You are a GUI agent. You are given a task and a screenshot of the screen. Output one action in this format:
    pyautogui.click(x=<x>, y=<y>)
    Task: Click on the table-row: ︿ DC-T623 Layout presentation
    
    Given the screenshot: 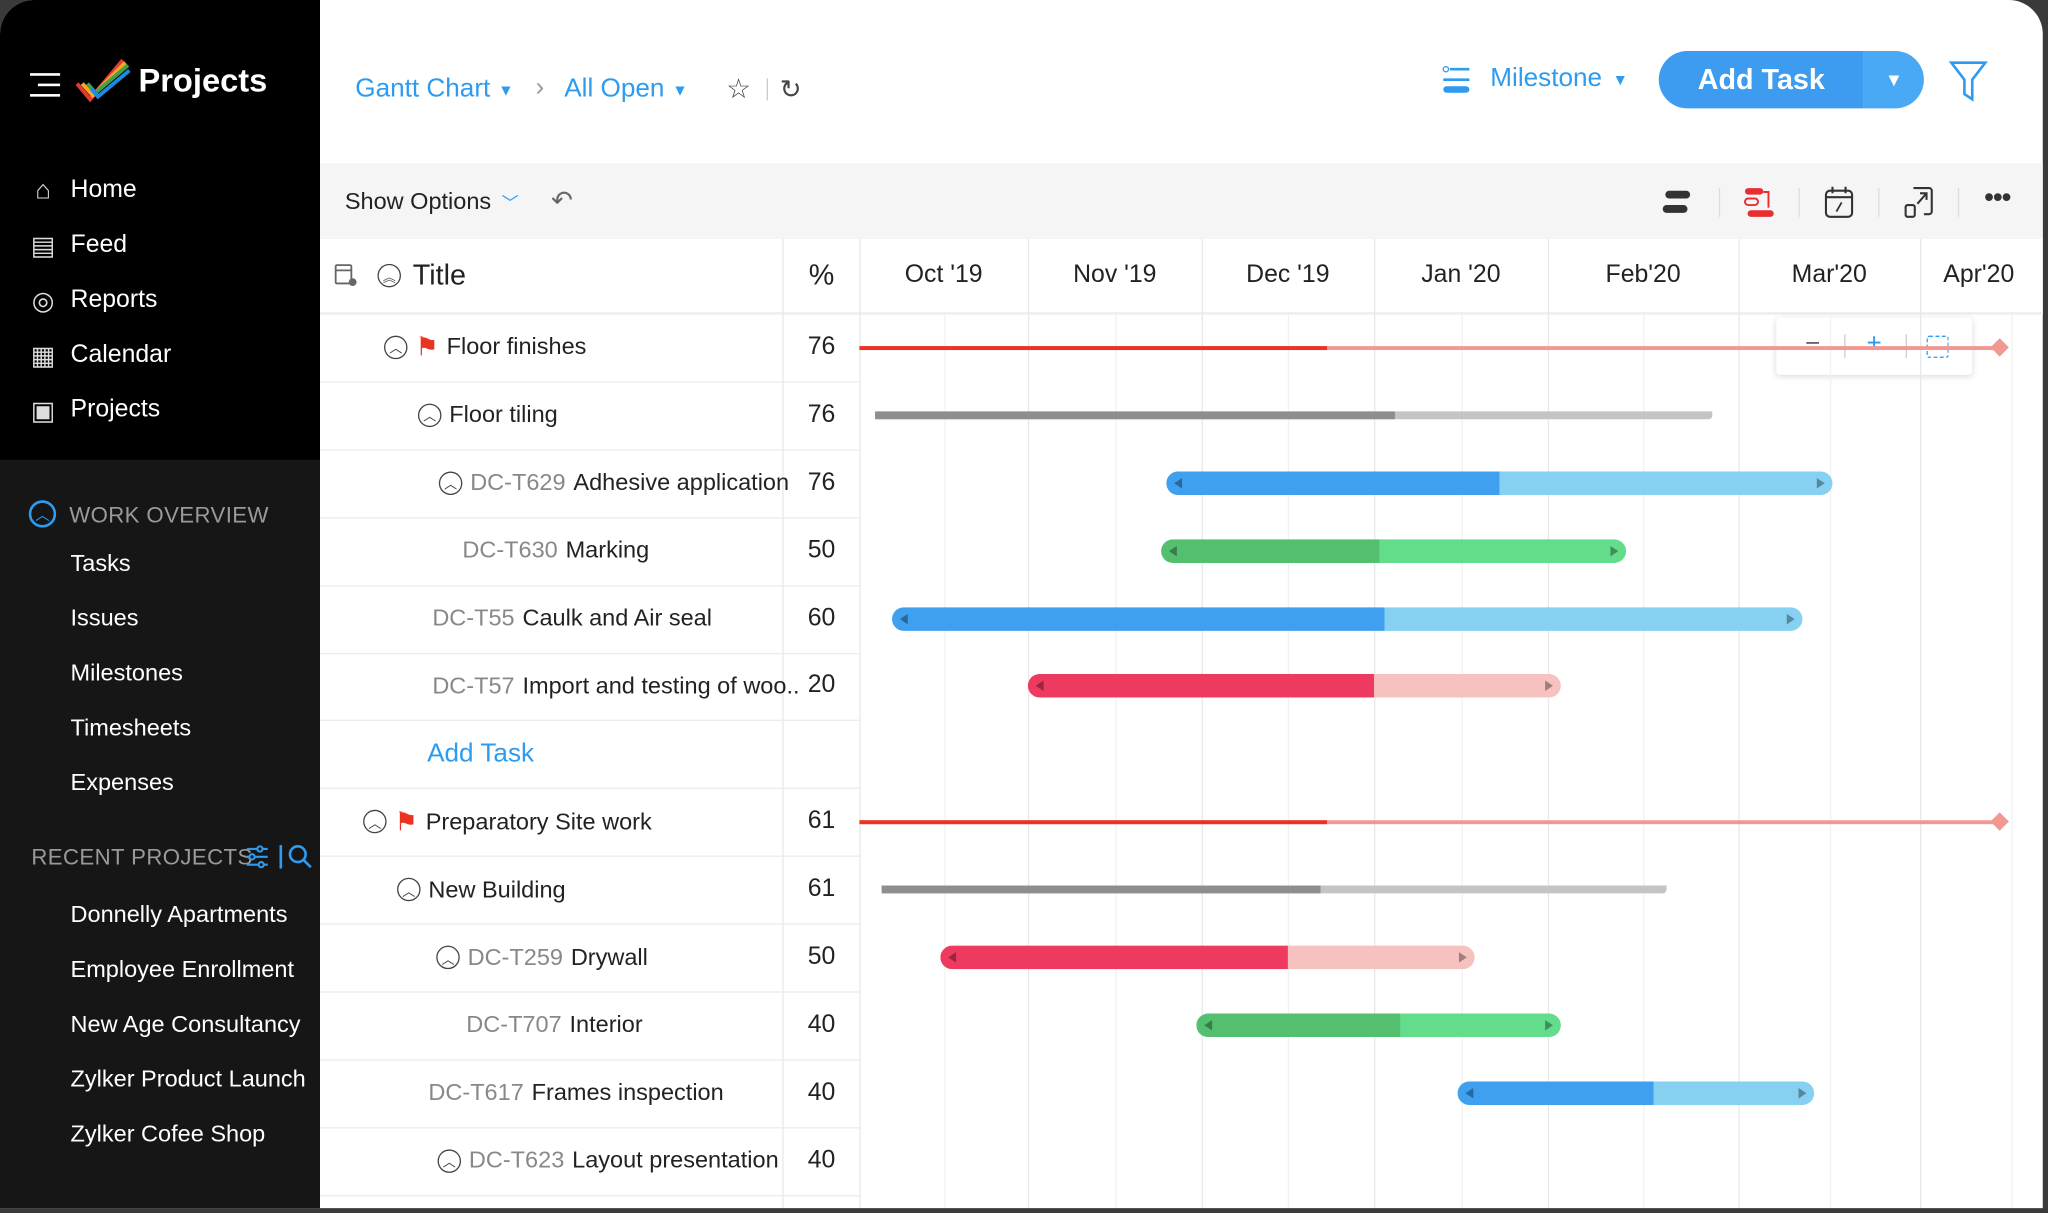 What is the action you would take?
    pyautogui.click(x=608, y=1160)
    